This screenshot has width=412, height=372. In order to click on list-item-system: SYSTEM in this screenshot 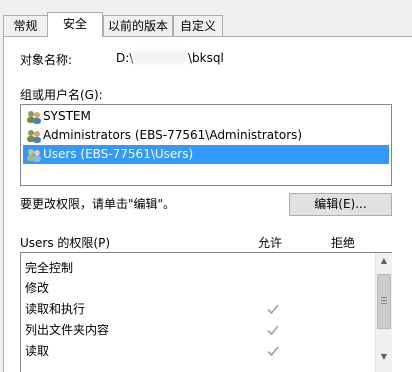, I will do `click(206, 116)`.